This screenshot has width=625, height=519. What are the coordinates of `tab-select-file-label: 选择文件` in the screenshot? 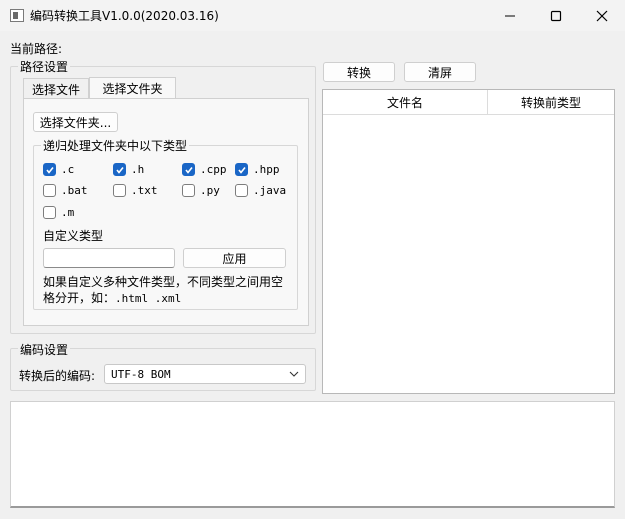 It's located at (55, 89).